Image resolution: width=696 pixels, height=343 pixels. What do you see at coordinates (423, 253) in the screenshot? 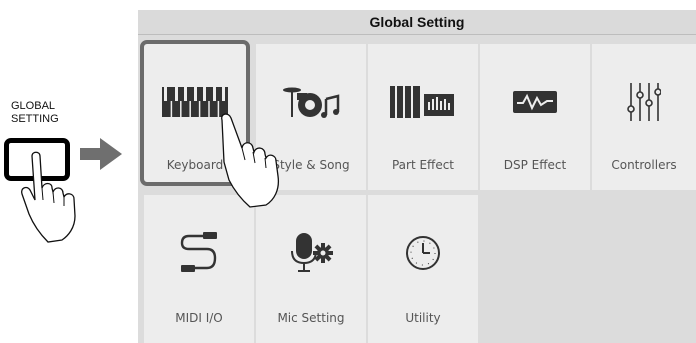
I see `clock-icon` at bounding box center [423, 253].